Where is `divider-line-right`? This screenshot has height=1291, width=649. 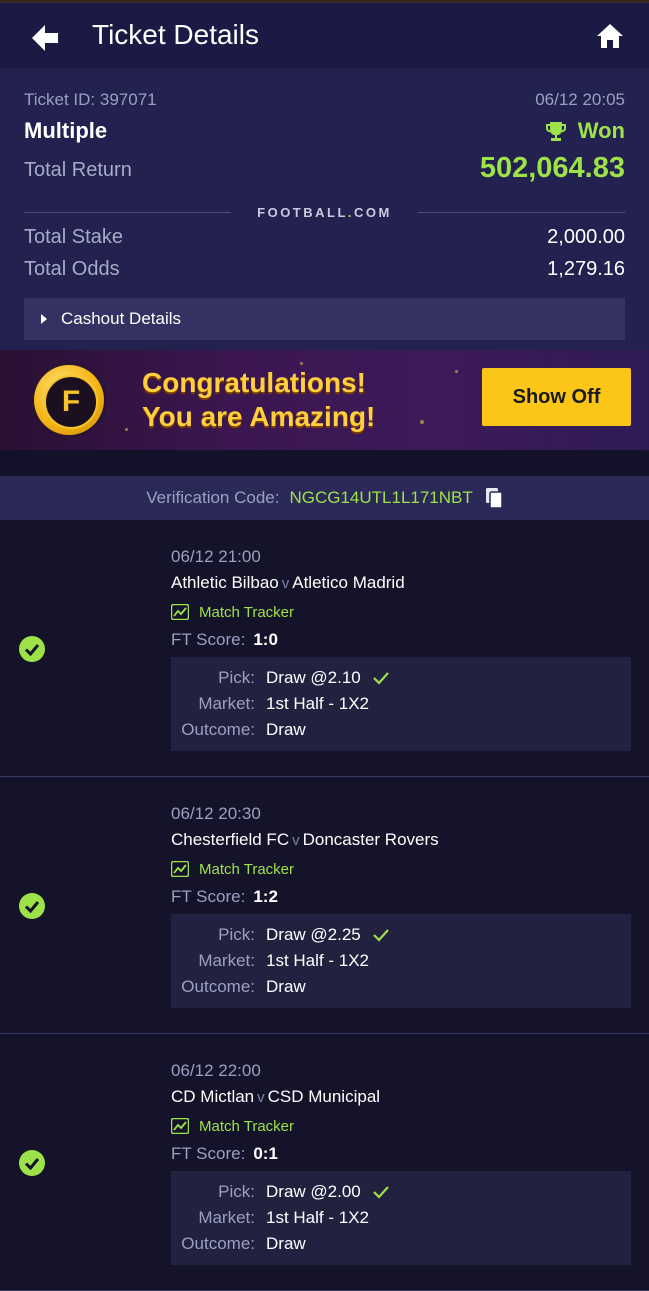
divider-line-right is located at coordinates (521, 212).